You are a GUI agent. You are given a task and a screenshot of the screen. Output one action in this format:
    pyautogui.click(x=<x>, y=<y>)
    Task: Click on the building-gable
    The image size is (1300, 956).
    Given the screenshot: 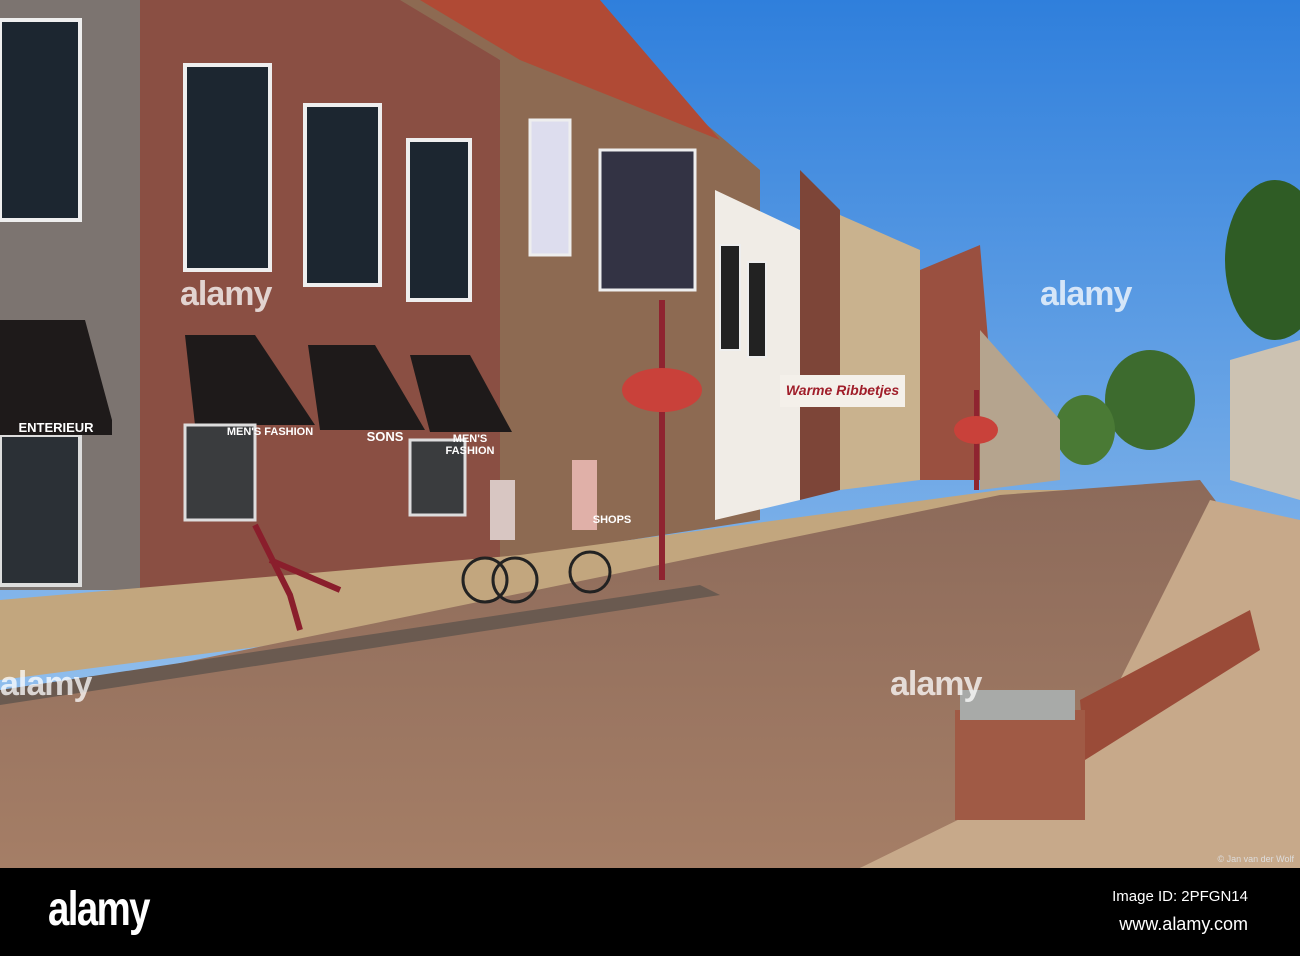 What is the action you would take?
    pyautogui.click(x=820, y=335)
    